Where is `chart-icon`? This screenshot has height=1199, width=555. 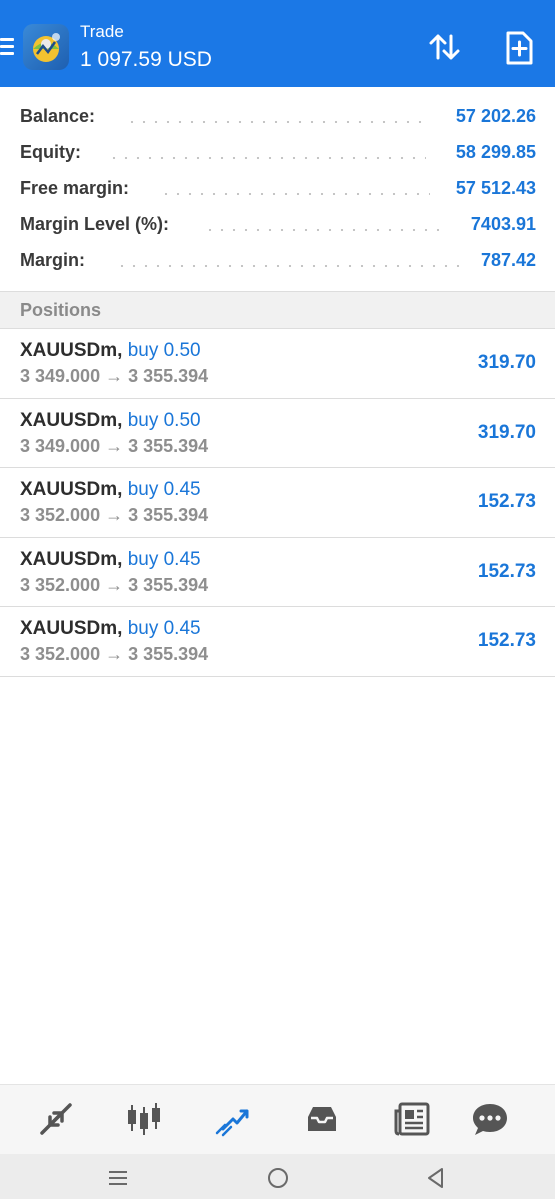 chart-icon is located at coordinates (144, 1119).